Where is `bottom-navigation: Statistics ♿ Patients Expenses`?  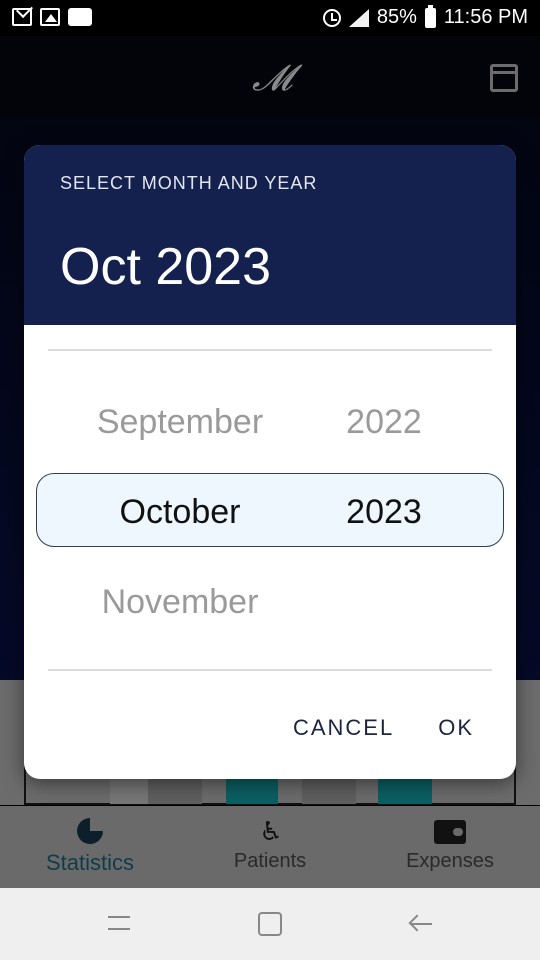
bottom-navigation: Statistics ♿ Patients Expenses is located at coordinates (270, 847).